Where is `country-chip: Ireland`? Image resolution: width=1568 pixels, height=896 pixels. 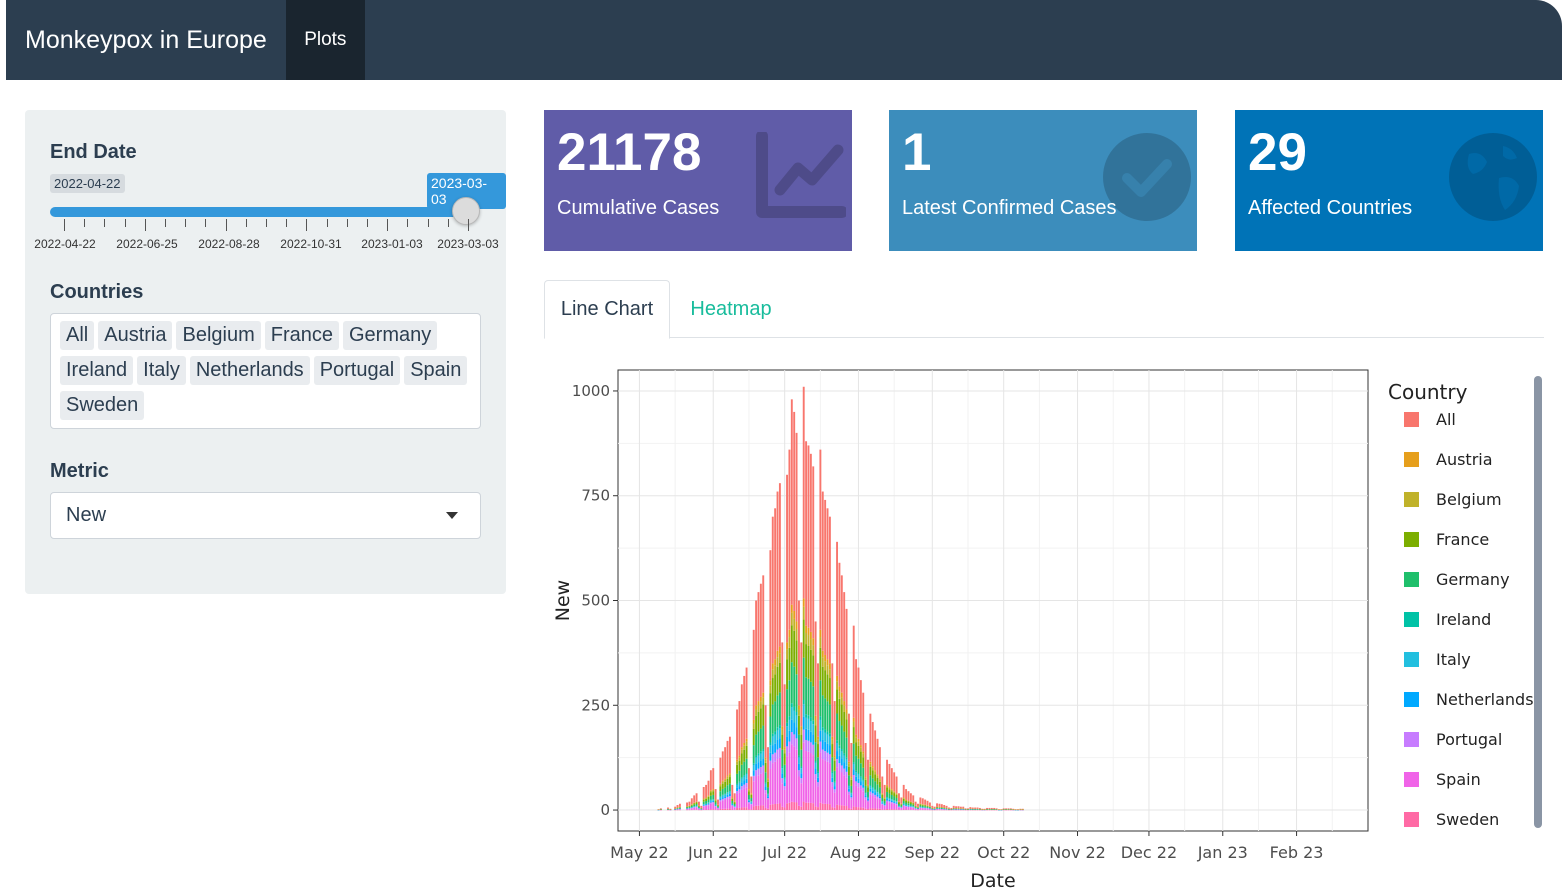
country-chip: Ireland is located at coordinates (97, 370).